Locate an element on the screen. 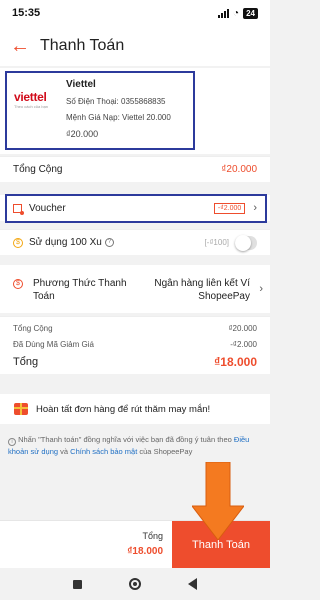 The image size is (320, 600). home-icon is located at coordinates (134, 584).